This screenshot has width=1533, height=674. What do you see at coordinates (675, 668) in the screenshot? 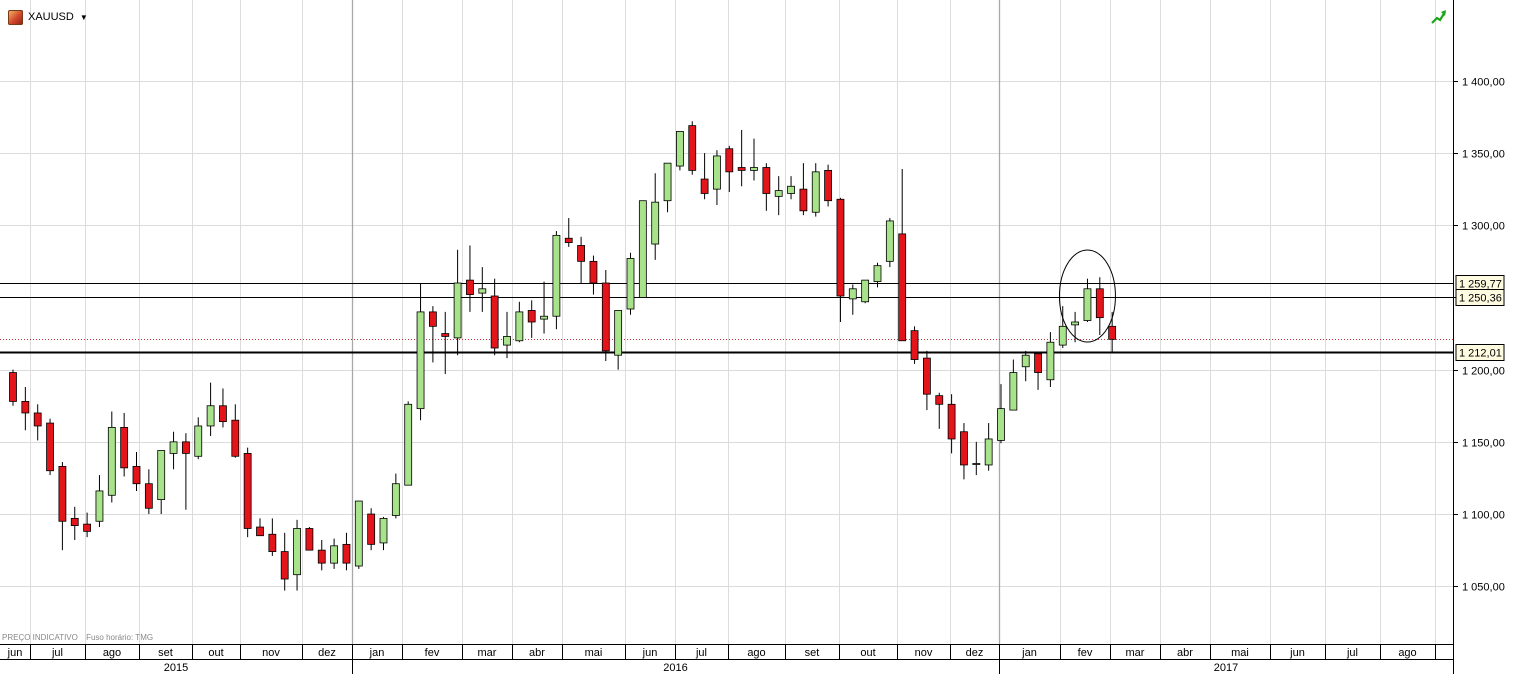
I see `year-label: 2016` at bounding box center [675, 668].